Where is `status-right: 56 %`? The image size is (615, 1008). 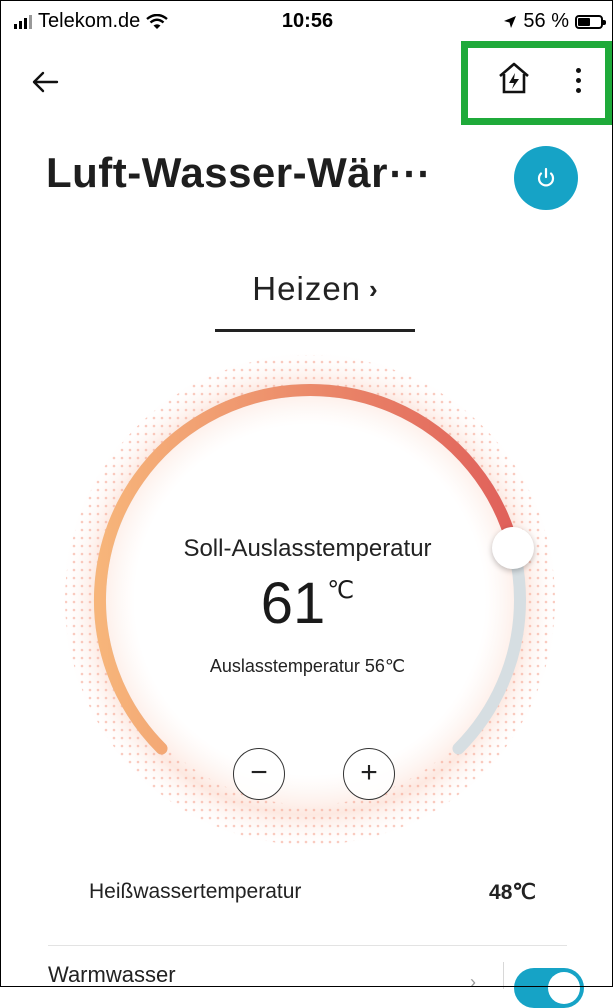 status-right: 56 % is located at coordinates (554, 21).